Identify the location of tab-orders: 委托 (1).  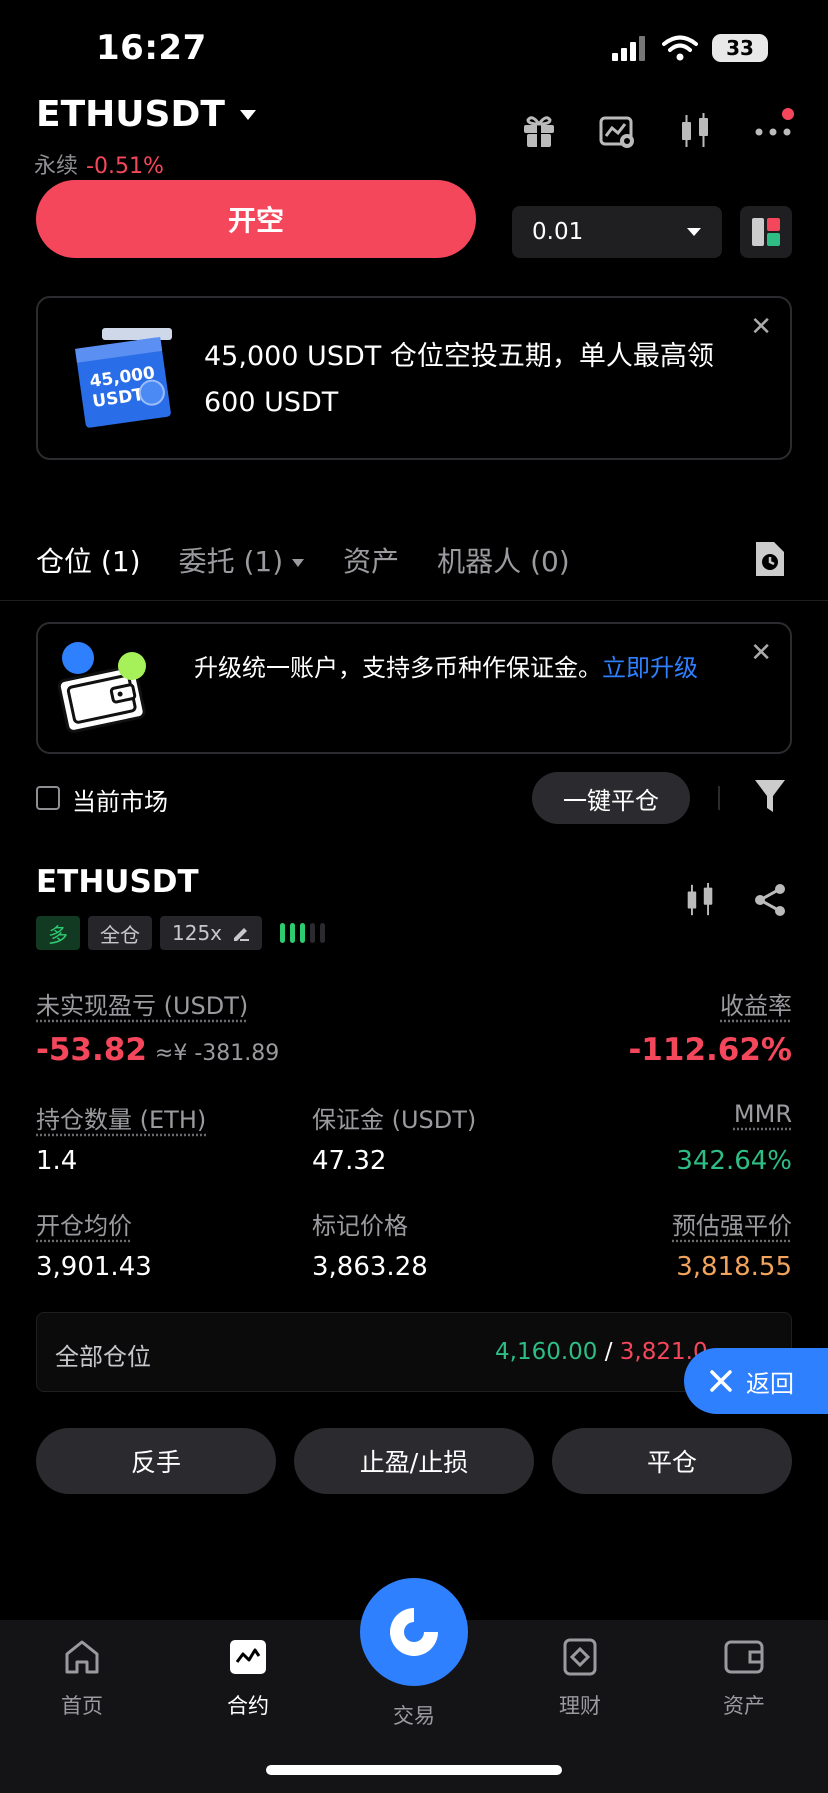
(242, 560).